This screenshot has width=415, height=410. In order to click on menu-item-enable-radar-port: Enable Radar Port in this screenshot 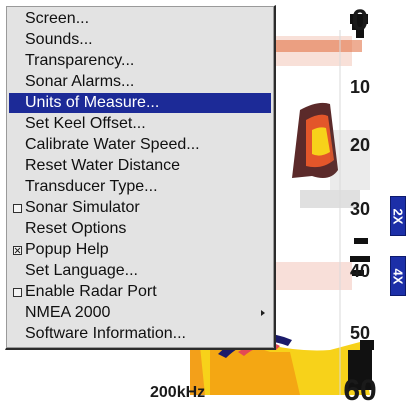, I will do `click(140, 292)`.